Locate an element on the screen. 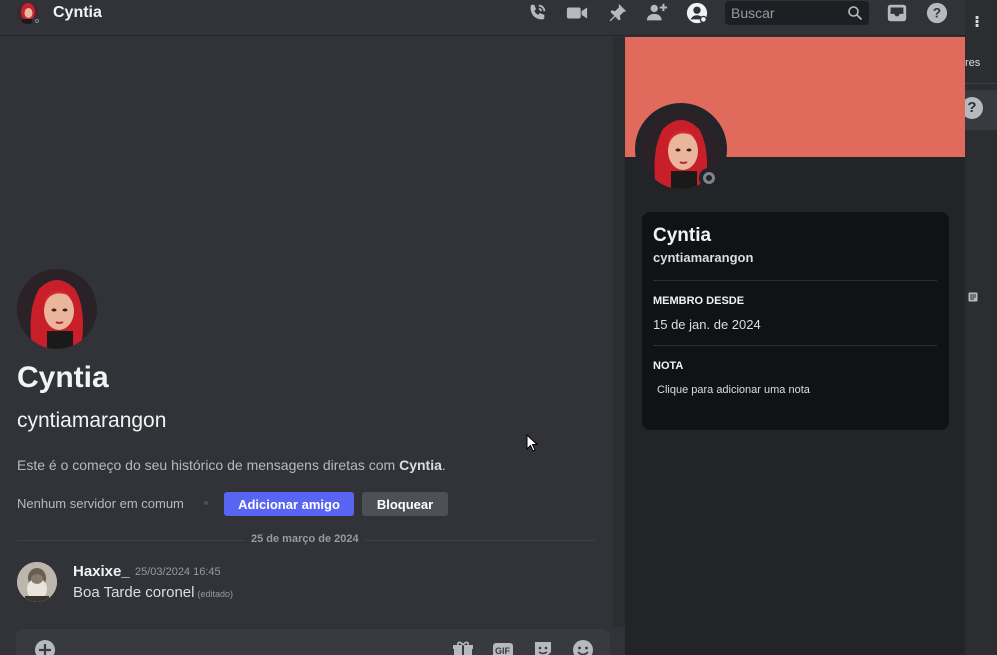 The height and width of the screenshot is (655, 997). note-input: Clique para adicionar uma nota is located at coordinates (733, 390).